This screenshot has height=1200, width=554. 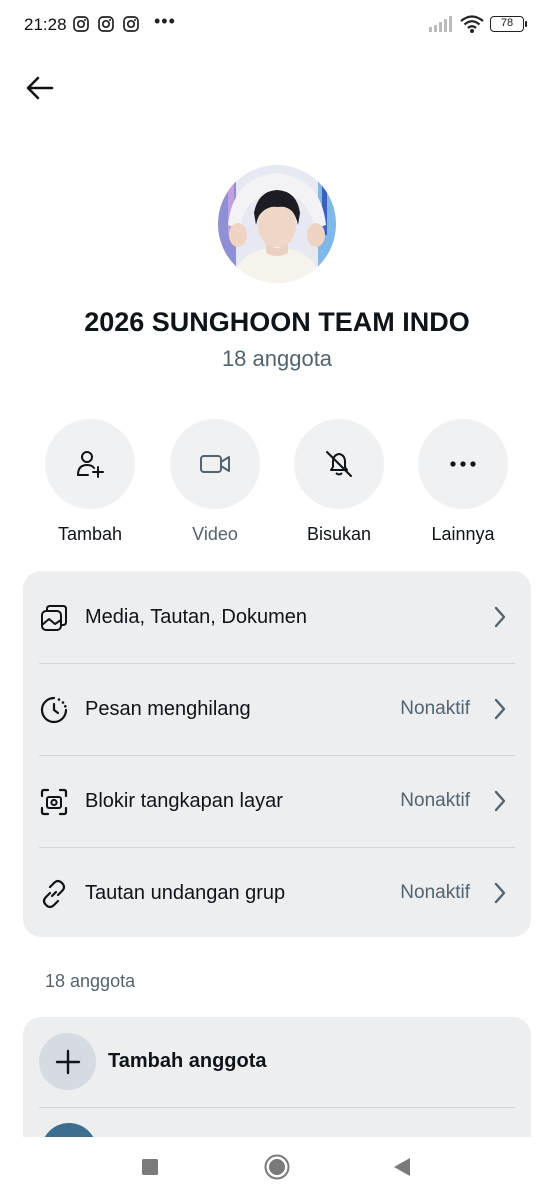 I want to click on group-avatar-image, so click(x=277, y=224).